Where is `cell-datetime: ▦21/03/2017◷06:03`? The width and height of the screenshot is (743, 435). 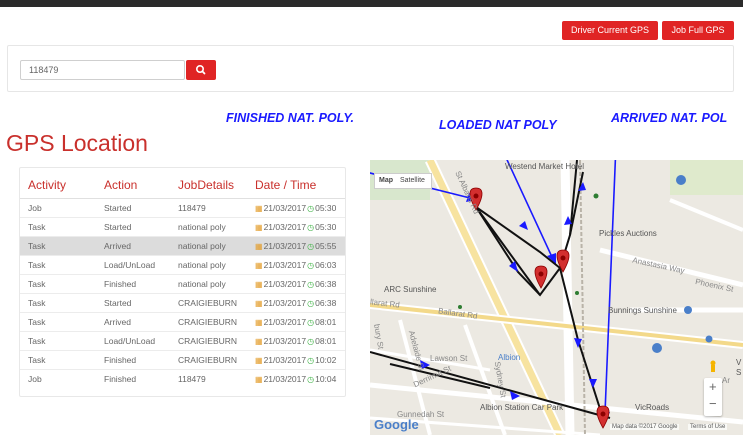
cell-datetime: ▦21/03/2017◷06:03 is located at coordinates (296, 264).